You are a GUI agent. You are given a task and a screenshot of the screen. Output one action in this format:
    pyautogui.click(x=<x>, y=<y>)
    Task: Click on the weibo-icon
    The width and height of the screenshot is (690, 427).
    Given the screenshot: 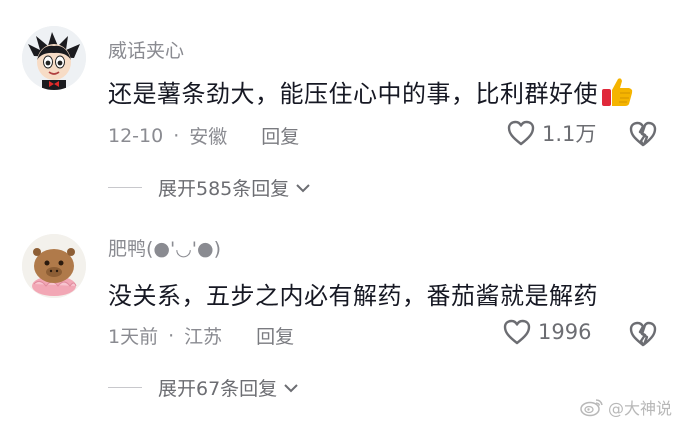 What is the action you would take?
    pyautogui.click(x=591, y=408)
    